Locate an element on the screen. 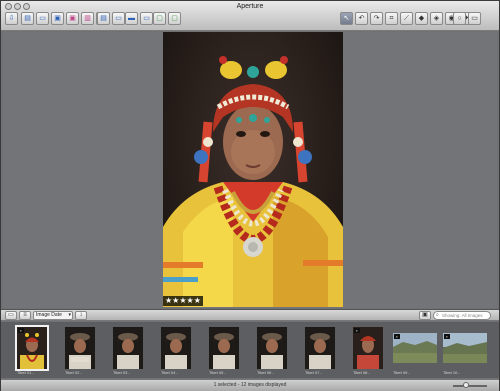 This screenshot has height=391, width=500. loupe-icon: ○ is located at coordinates (459, 18).